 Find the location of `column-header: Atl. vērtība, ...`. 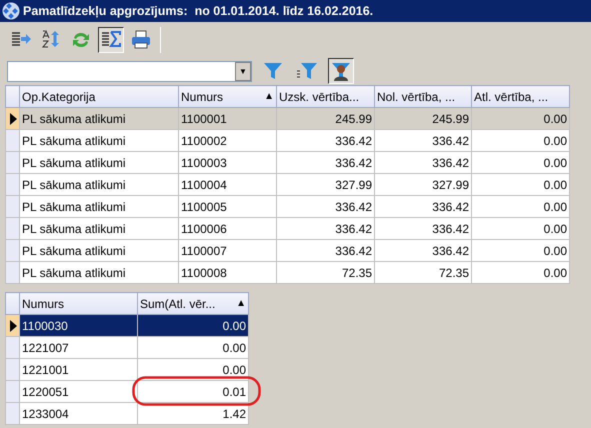

column-header: Atl. vērtība, ... is located at coordinates (521, 97).